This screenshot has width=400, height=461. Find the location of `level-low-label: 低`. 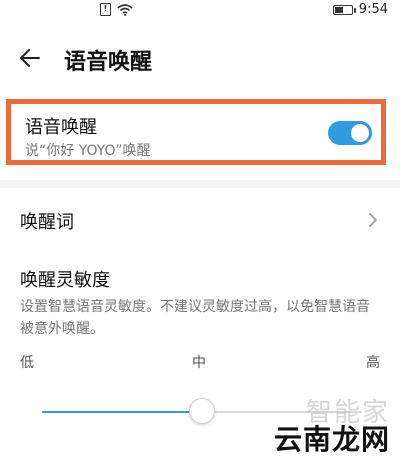

level-low-label: 低 is located at coordinates (27, 363).